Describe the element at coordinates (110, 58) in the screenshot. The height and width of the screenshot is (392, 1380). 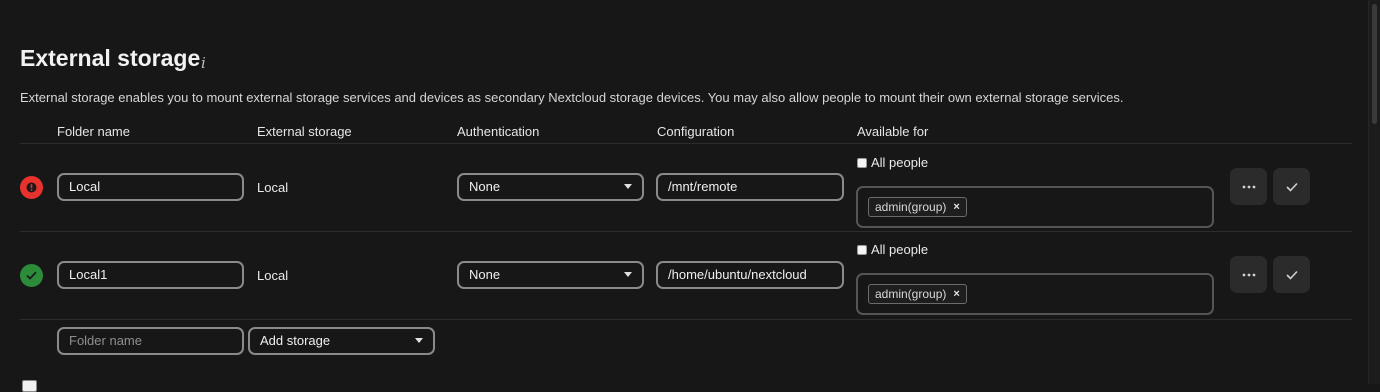
I see `section-title: External storage` at that location.